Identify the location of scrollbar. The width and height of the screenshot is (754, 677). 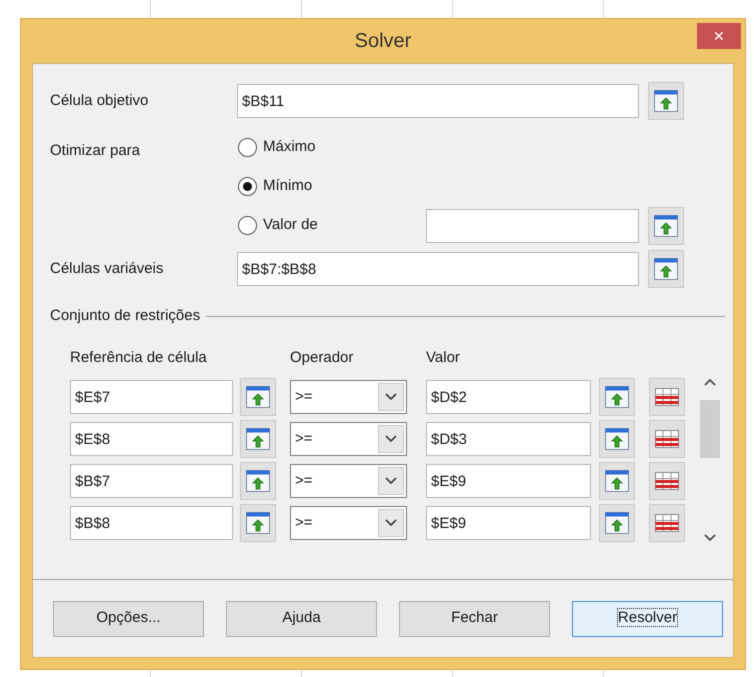
(710, 460).